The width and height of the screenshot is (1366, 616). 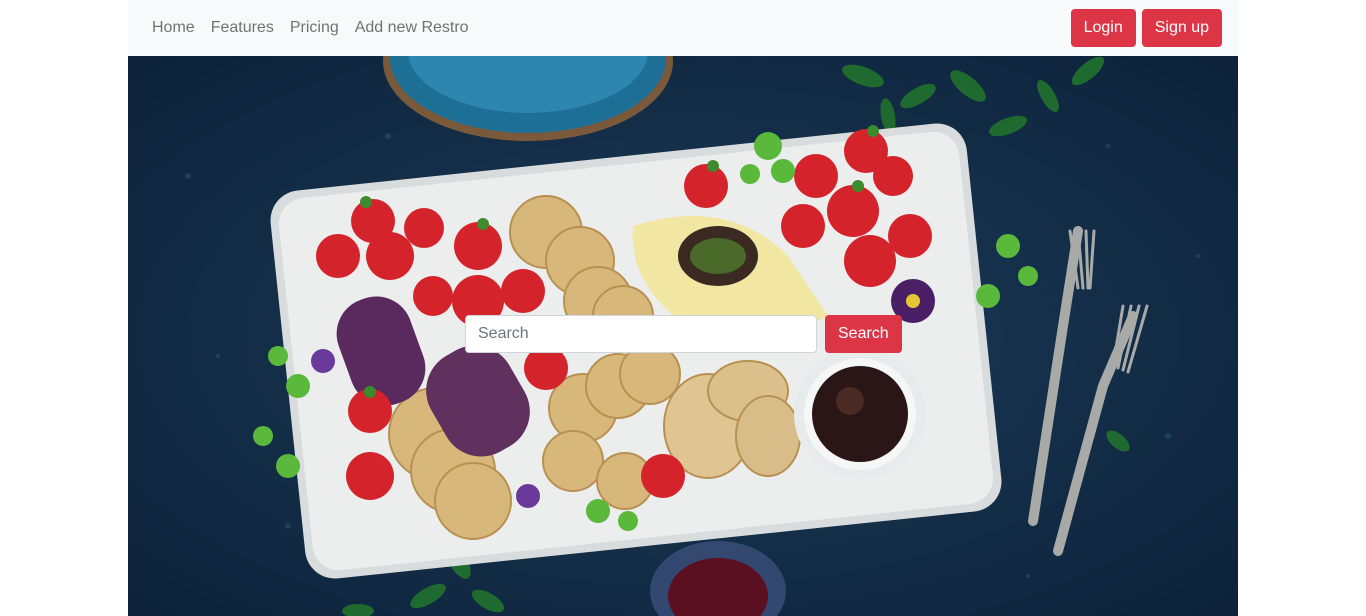 What do you see at coordinates (528, 98) in the screenshot?
I see `blue-plate` at bounding box center [528, 98].